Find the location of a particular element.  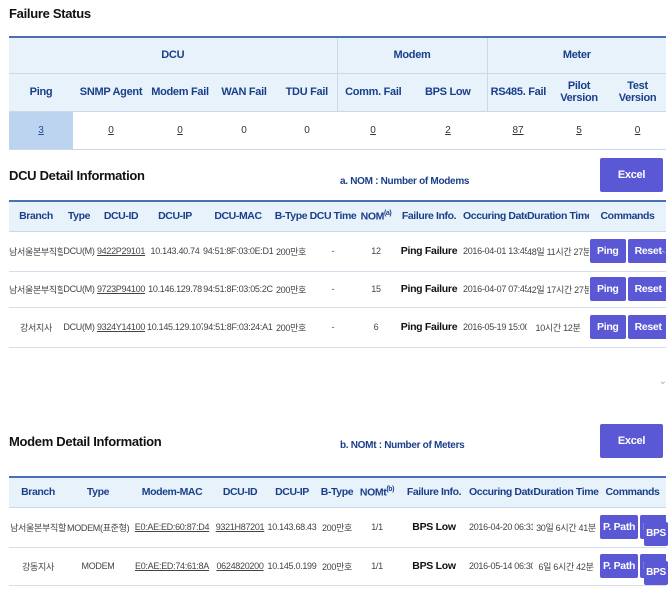

value-bps-low-link: 2 is located at coordinates (448, 130).